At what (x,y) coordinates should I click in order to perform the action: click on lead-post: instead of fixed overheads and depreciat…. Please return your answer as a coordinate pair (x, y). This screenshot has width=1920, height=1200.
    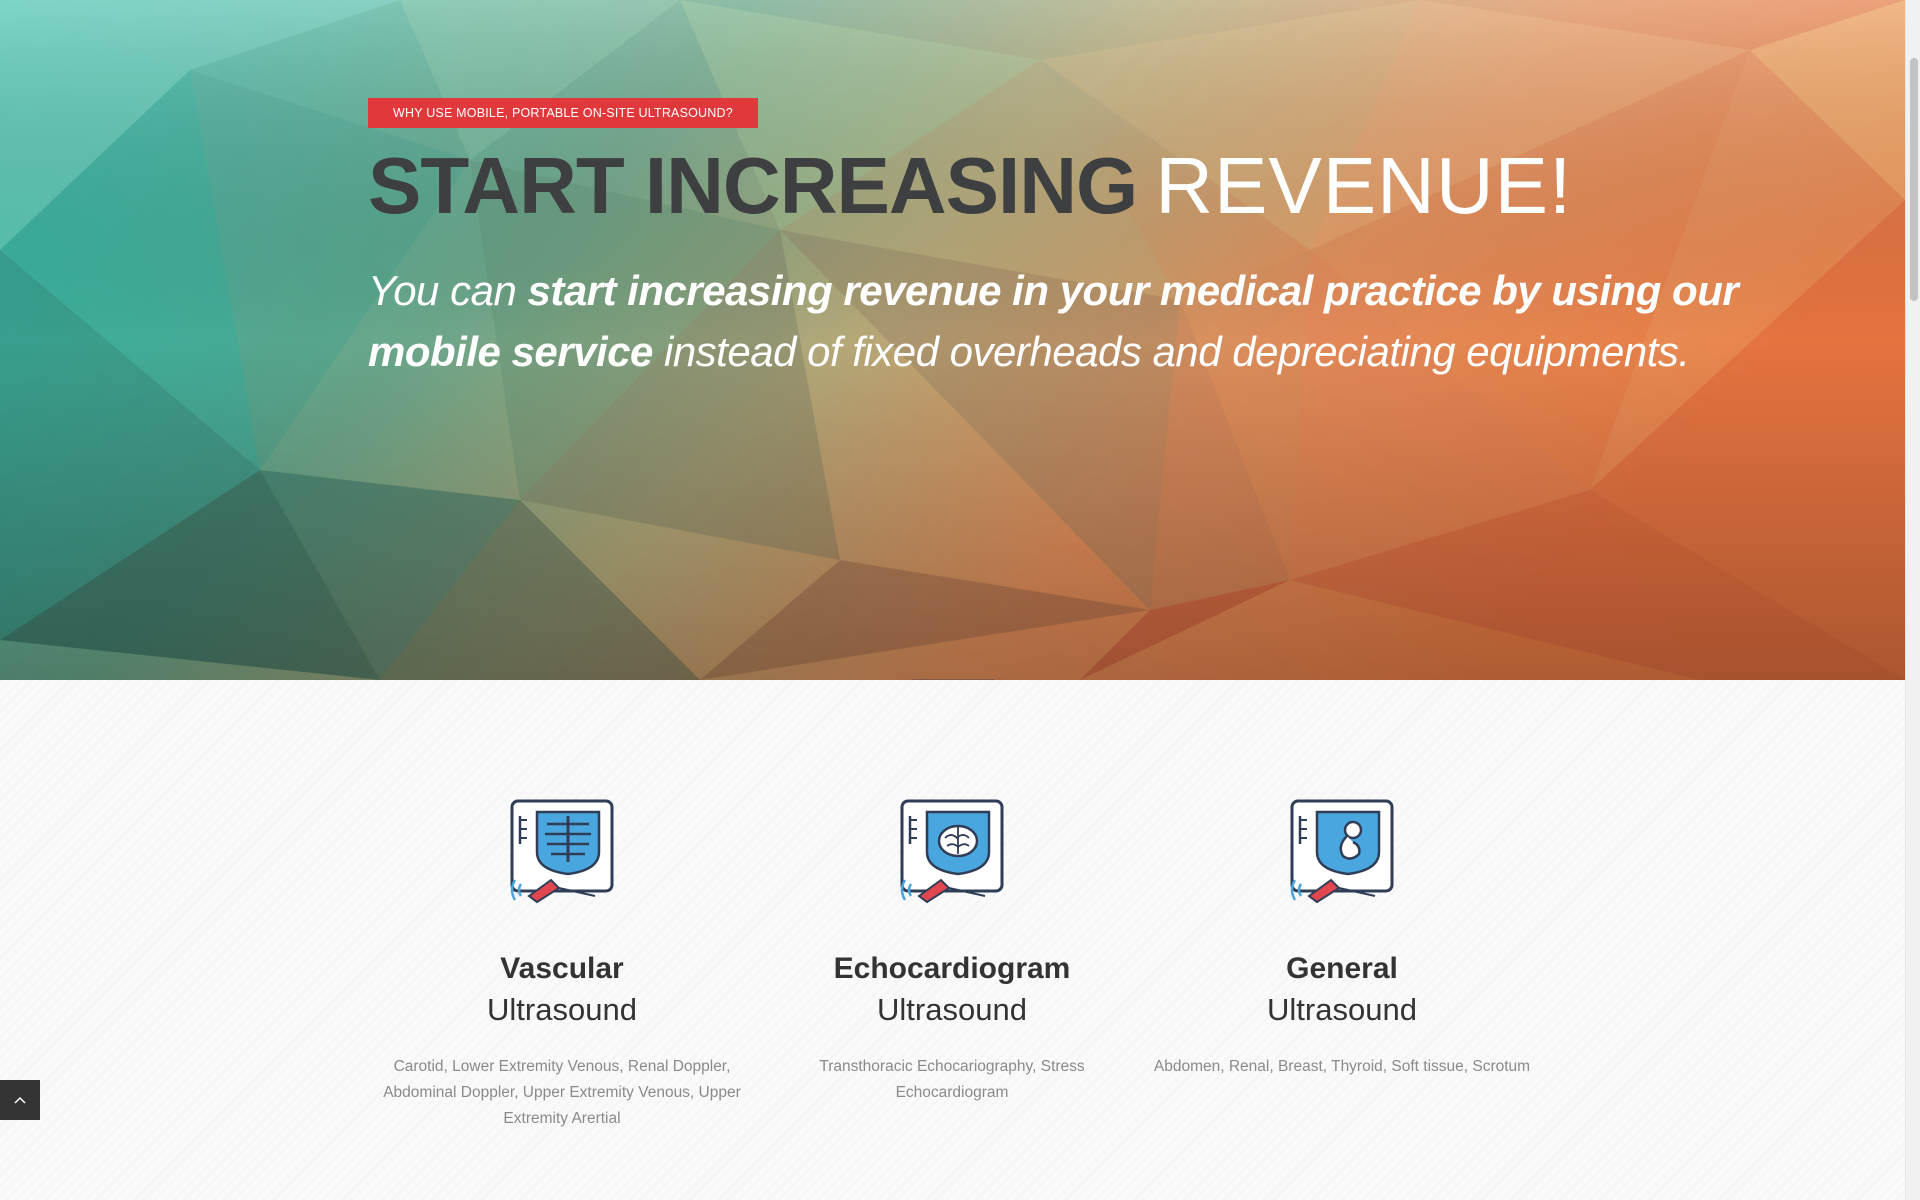
    Looking at the image, I should click on (1171, 351).